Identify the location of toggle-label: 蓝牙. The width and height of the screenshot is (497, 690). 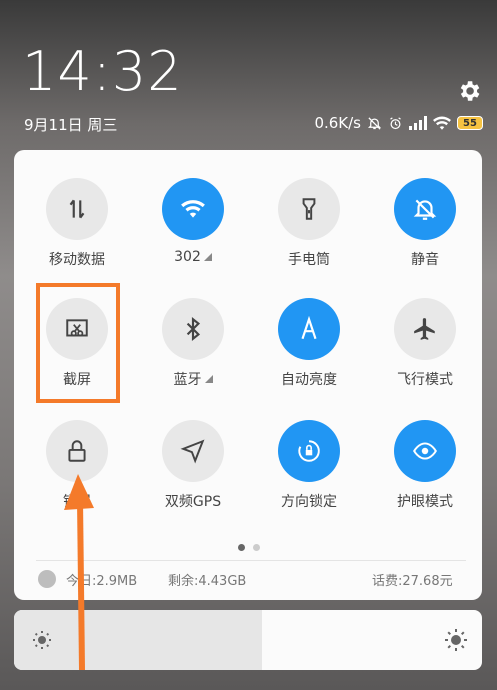
(193, 379).